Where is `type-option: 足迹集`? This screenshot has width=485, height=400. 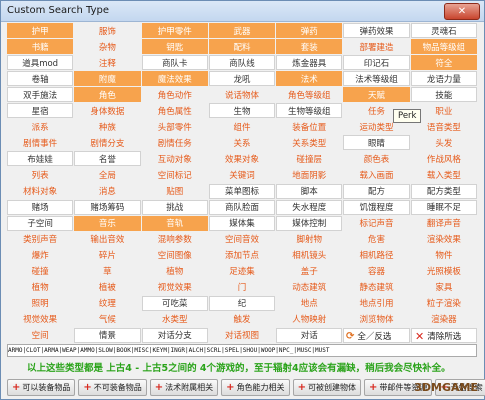
type-option: 足迹集 is located at coordinates (242, 271).